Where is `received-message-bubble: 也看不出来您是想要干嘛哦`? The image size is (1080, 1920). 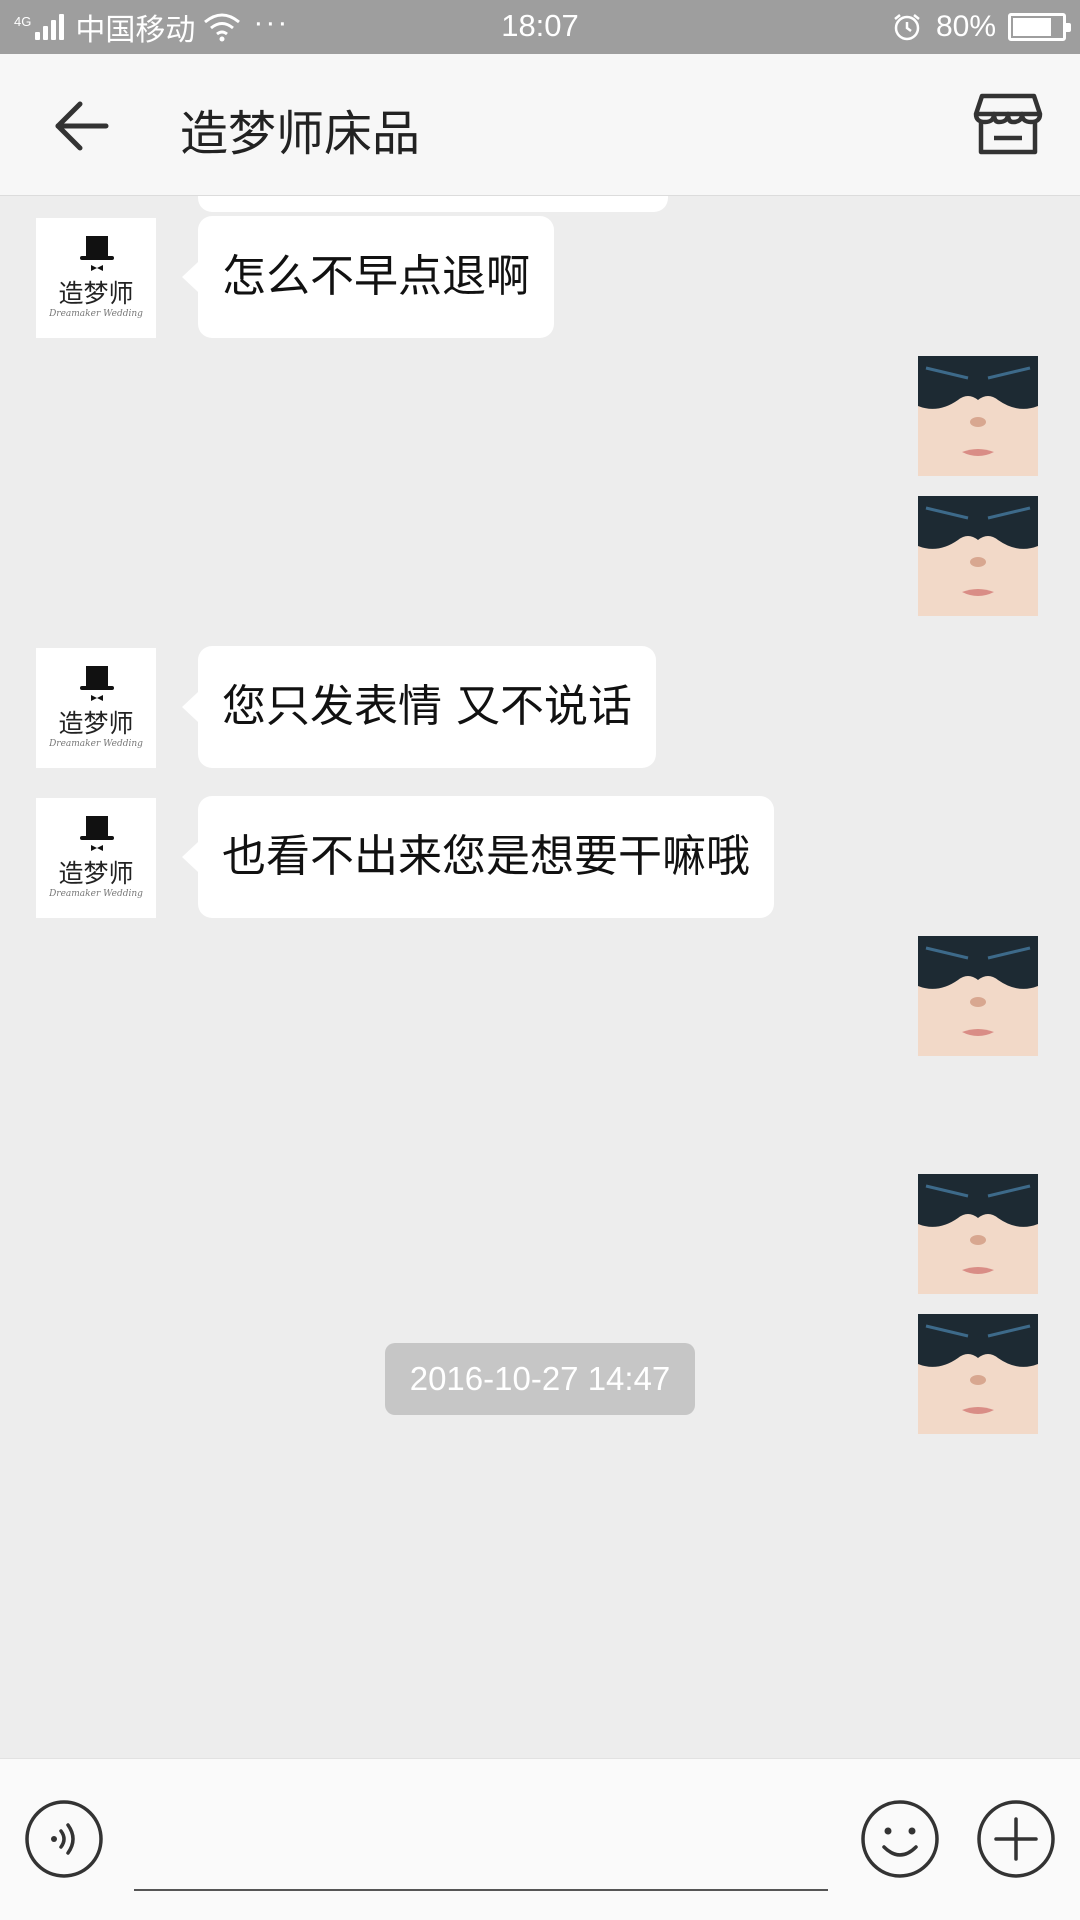 received-message-bubble: 也看不出来您是想要干嘛哦 is located at coordinates (478, 857).